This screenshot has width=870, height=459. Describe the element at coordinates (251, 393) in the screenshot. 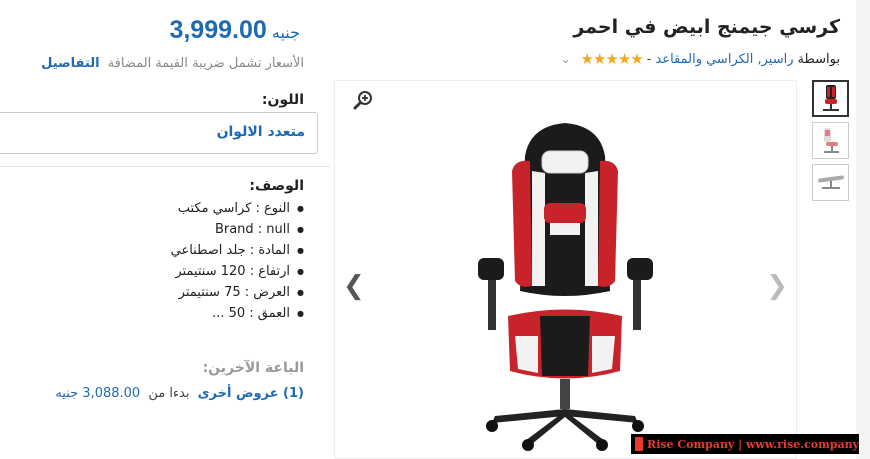

I see `other-offers-link: (1) عروض أخرى` at that location.